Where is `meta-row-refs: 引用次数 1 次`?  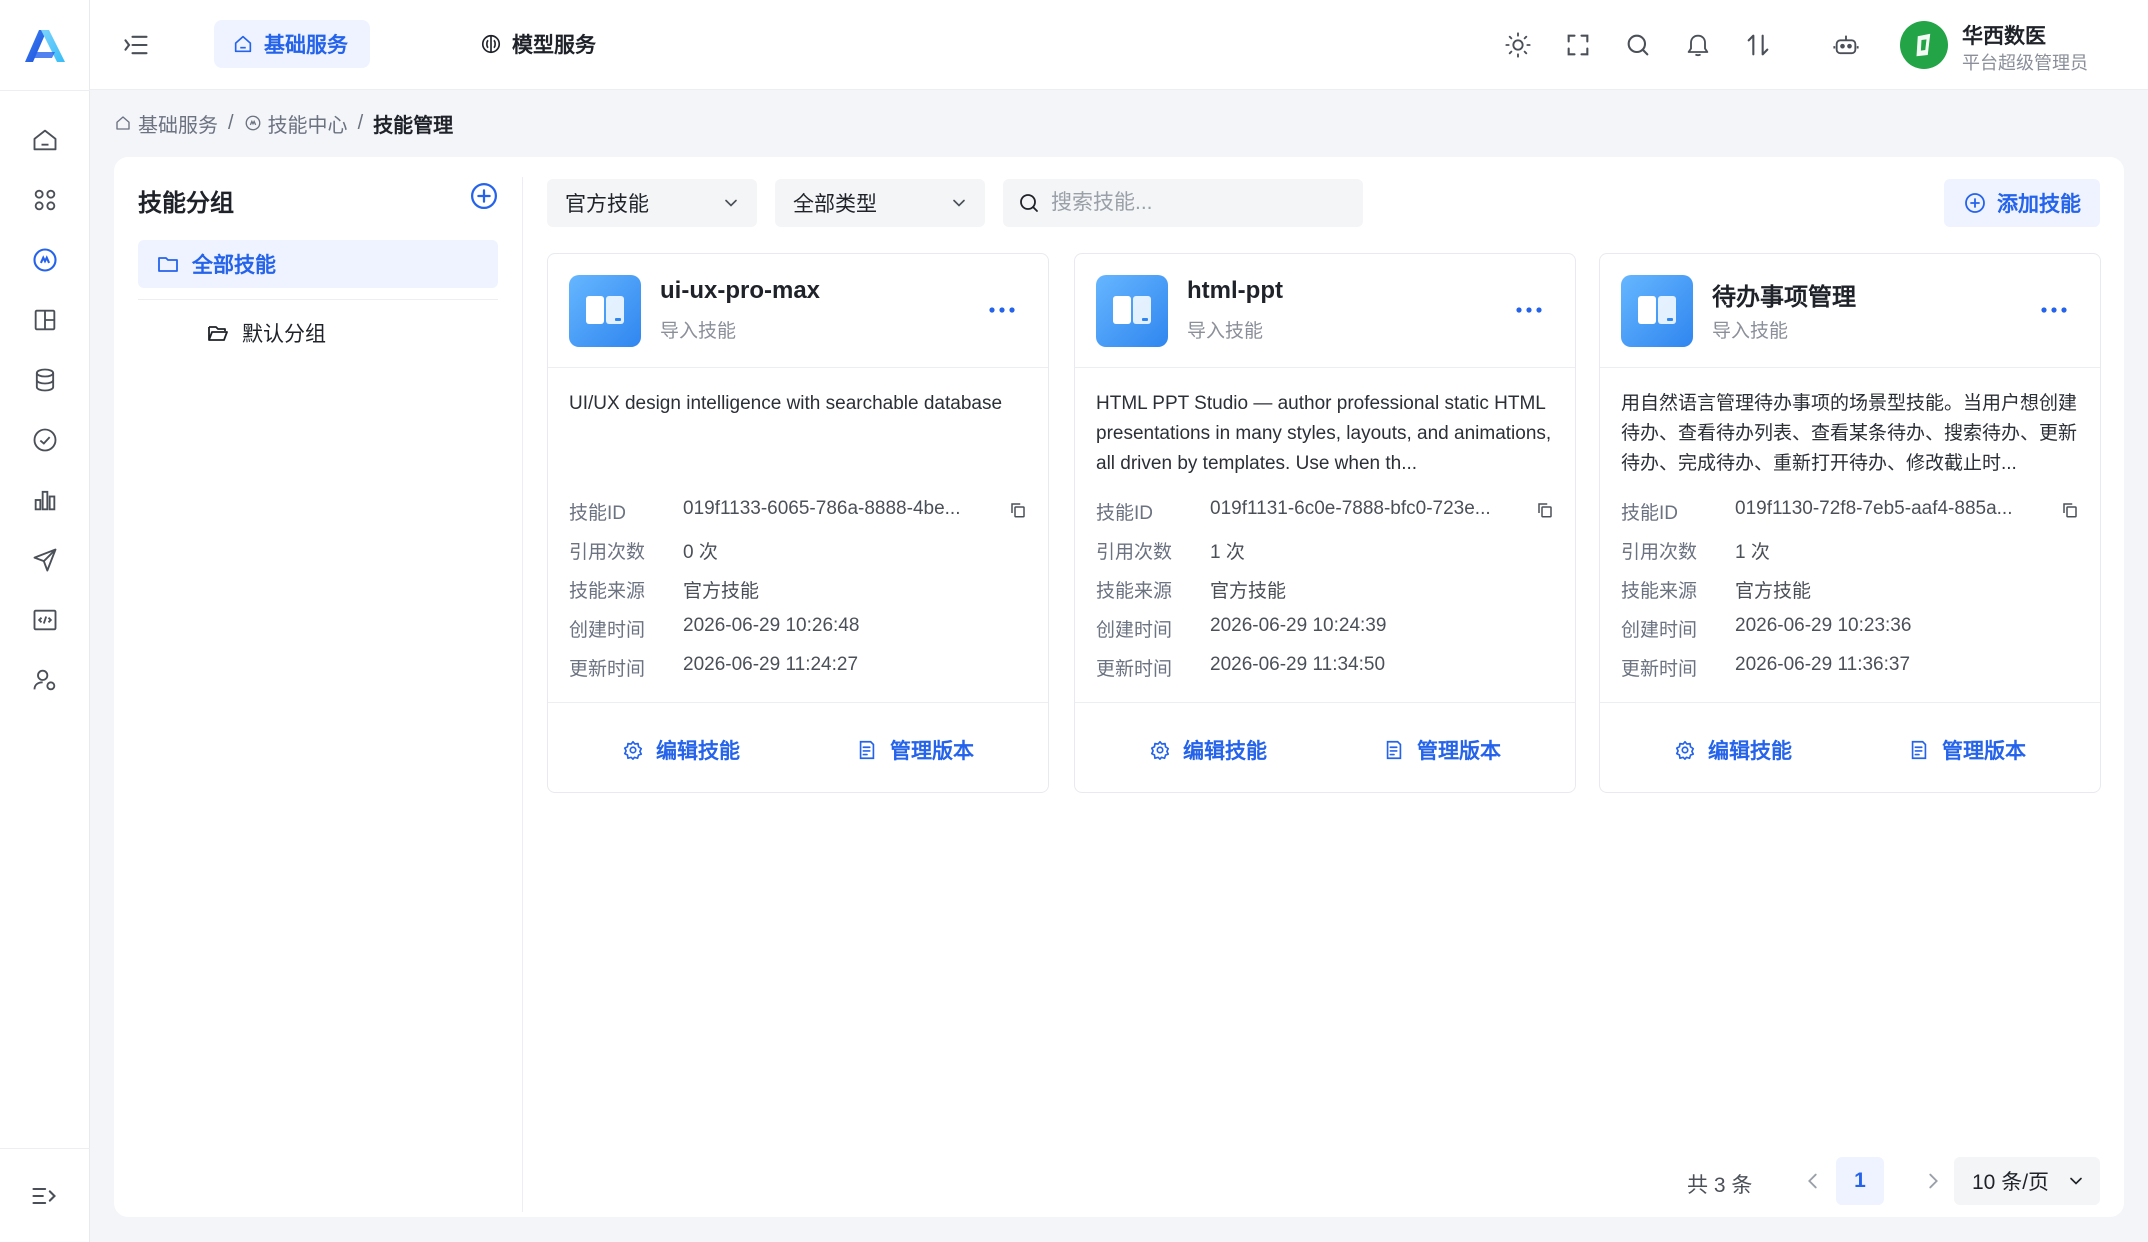 meta-row-refs: 引用次数 1 次 is located at coordinates (1851, 548).